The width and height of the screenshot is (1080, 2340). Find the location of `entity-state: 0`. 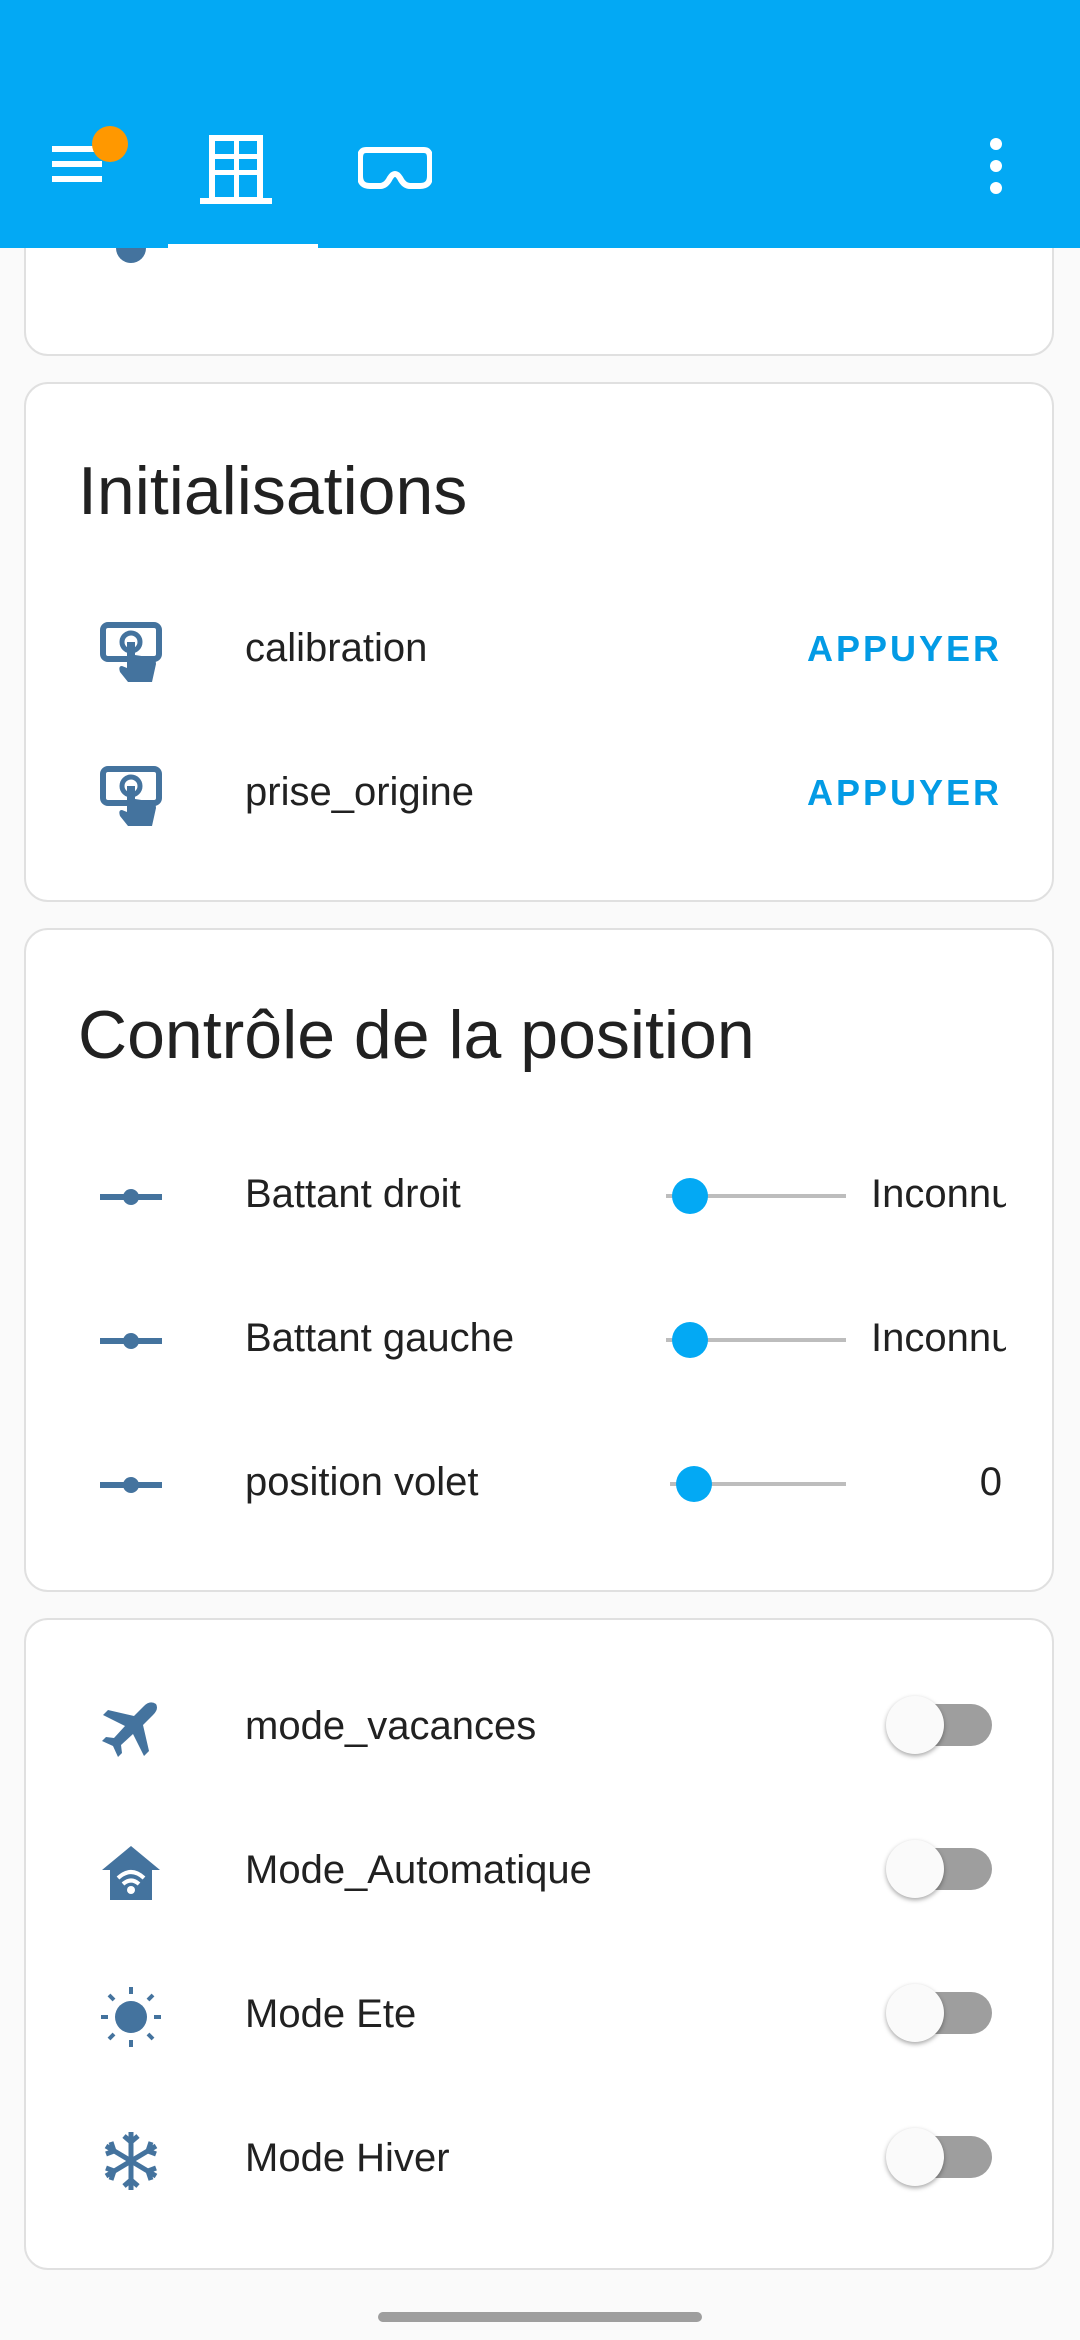

entity-state: 0 is located at coordinates (990, 1482).